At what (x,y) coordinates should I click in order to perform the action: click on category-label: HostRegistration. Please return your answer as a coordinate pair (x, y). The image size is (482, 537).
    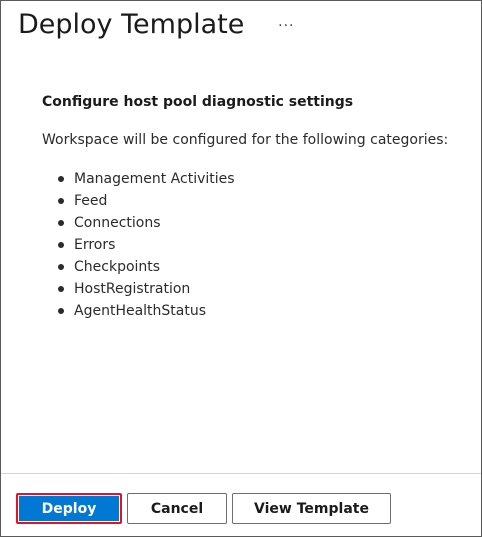
    Looking at the image, I should click on (132, 289).